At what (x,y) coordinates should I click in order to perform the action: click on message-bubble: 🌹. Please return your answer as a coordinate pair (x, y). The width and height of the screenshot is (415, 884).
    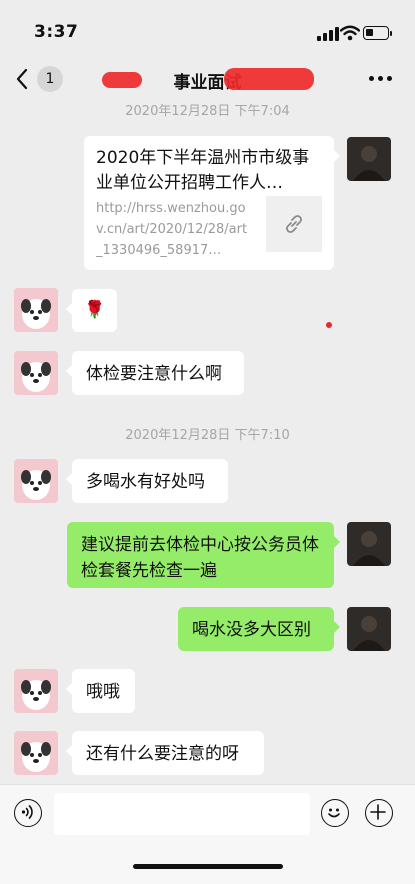
    Looking at the image, I should click on (91, 310).